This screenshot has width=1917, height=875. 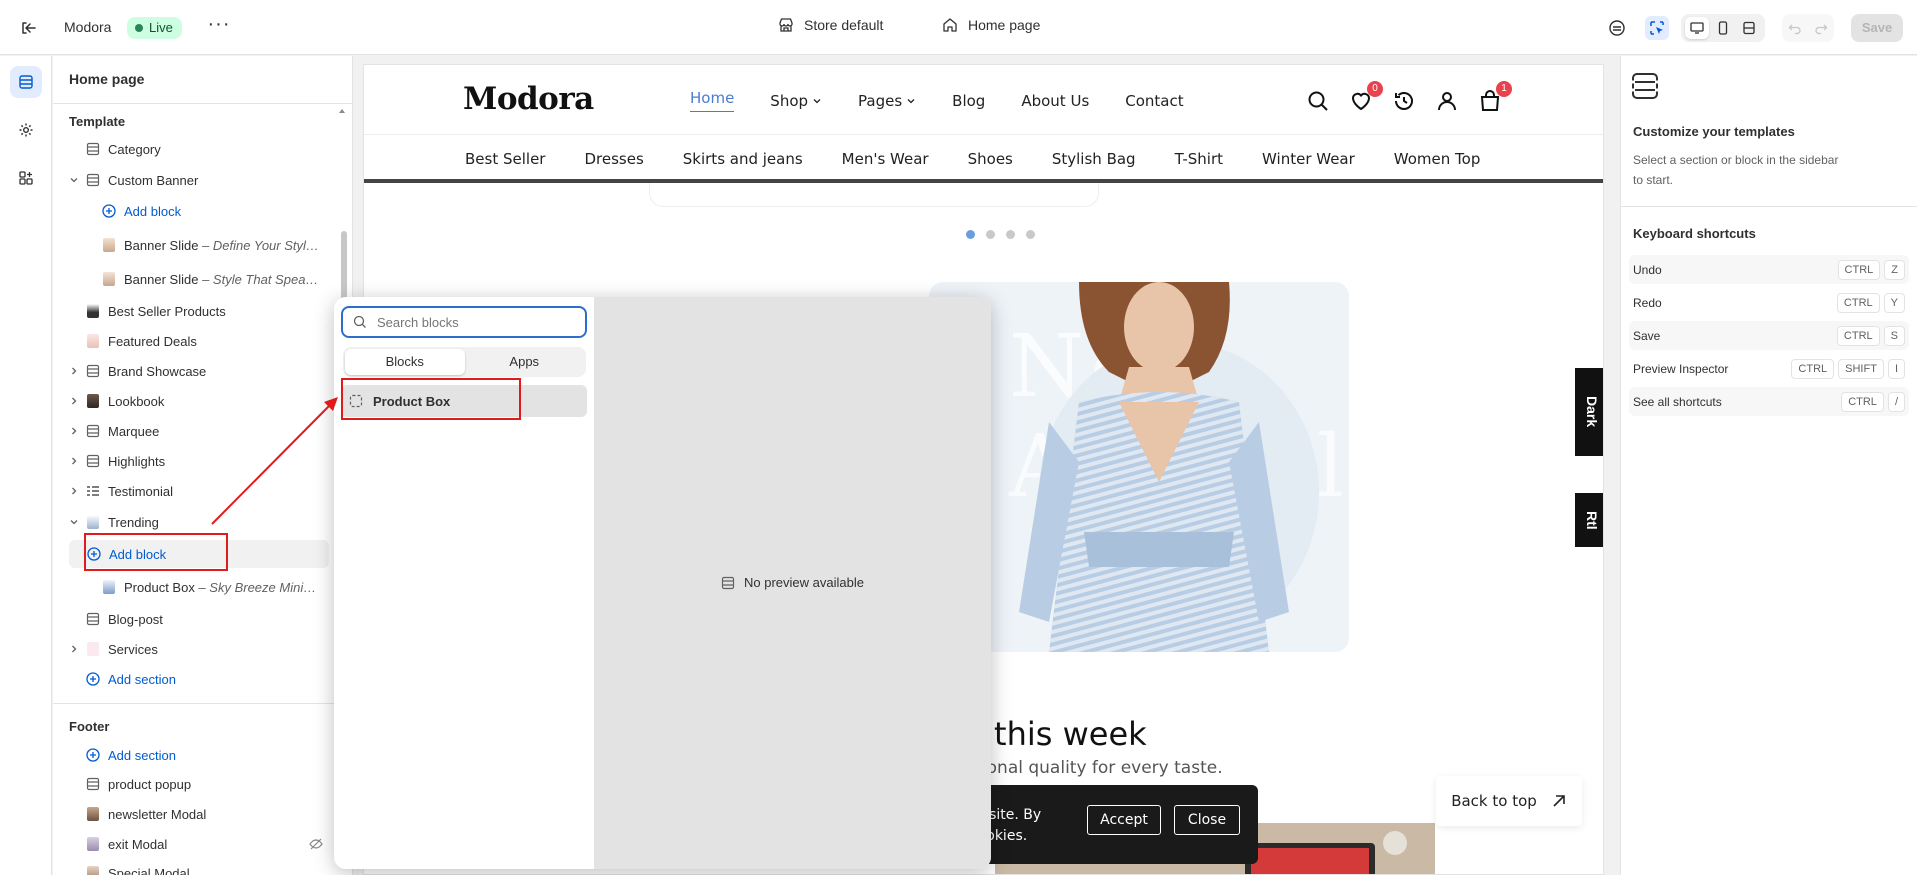 I want to click on redo-icon, so click(x=1821, y=28).